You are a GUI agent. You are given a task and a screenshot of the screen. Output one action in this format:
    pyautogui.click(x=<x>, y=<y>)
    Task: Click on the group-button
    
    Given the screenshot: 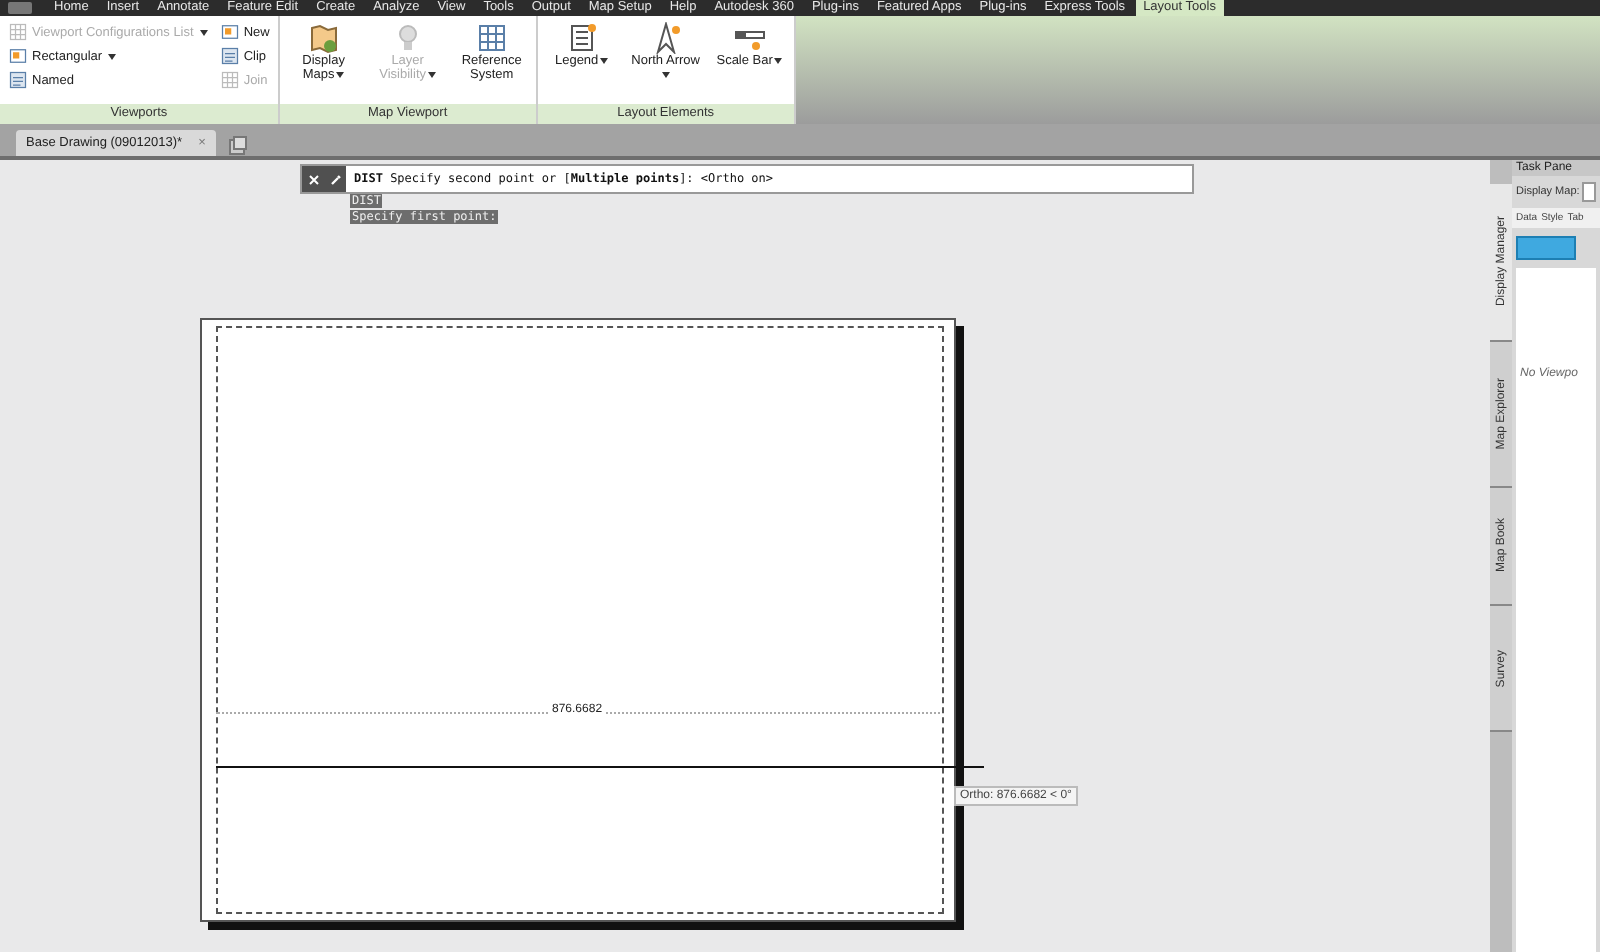 What is the action you would take?
    pyautogui.click(x=1546, y=248)
    